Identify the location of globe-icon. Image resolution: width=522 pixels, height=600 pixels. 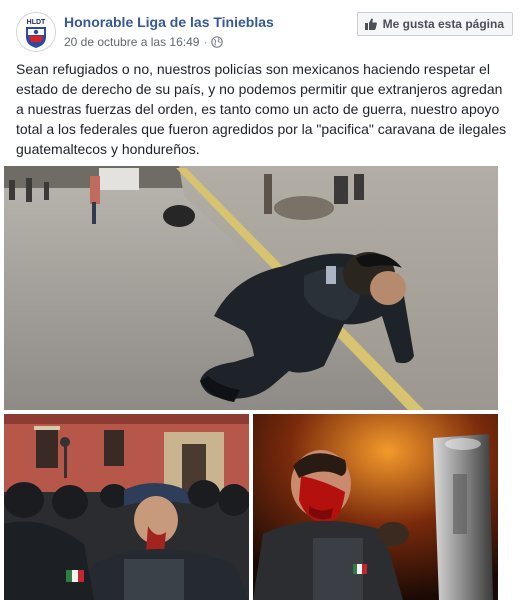
(217, 42).